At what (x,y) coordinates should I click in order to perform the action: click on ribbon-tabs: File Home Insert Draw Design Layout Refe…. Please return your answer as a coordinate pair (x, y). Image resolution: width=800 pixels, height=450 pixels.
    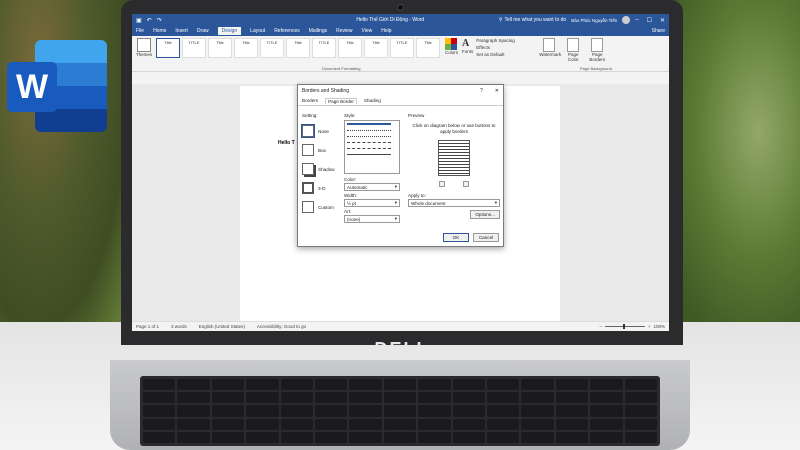
    Looking at the image, I should click on (400, 31).